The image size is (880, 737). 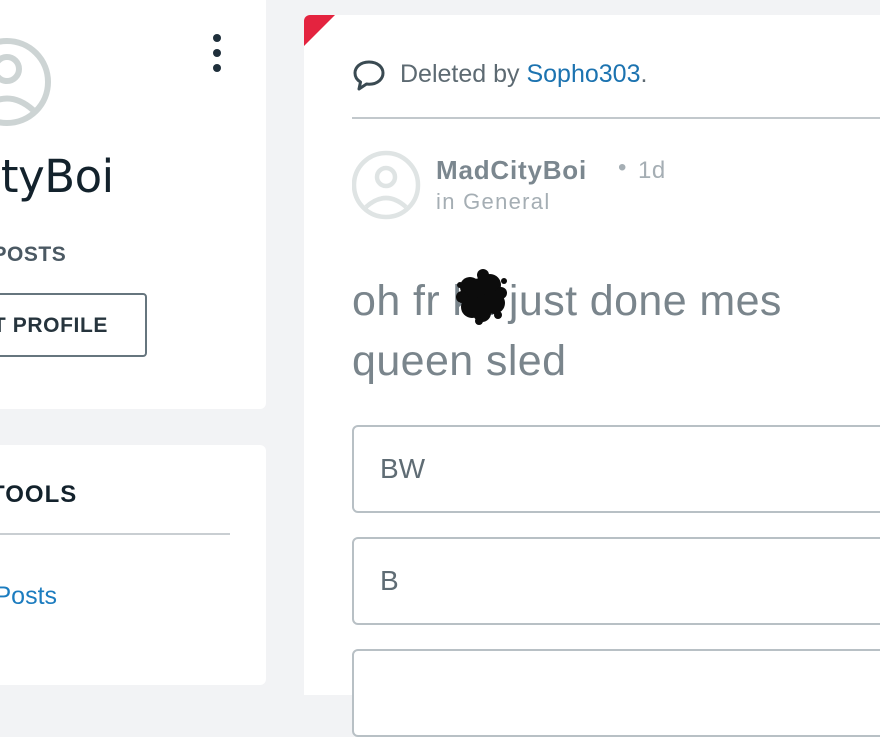 I want to click on user-avatar-icon, so click(x=27, y=82).